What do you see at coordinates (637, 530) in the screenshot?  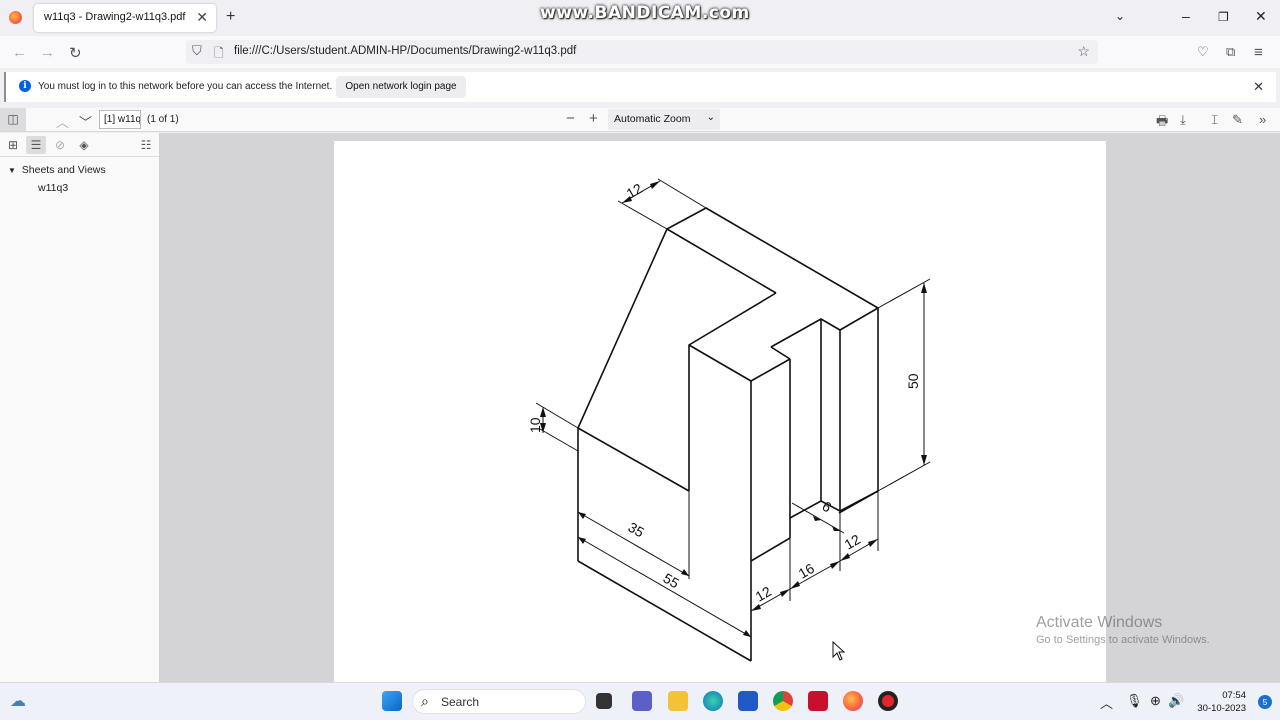 I see `dim-label-4: 35` at bounding box center [637, 530].